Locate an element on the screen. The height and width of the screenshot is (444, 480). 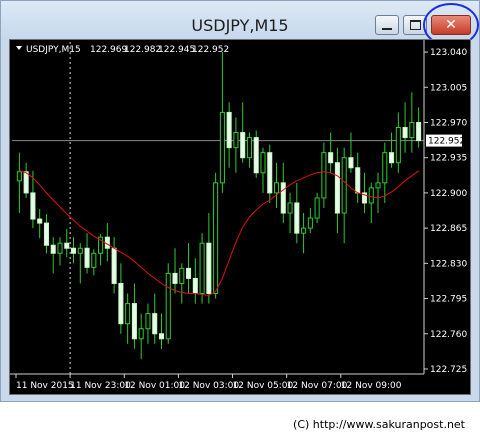
price-tick-label: 122.970 is located at coordinates (448, 123).